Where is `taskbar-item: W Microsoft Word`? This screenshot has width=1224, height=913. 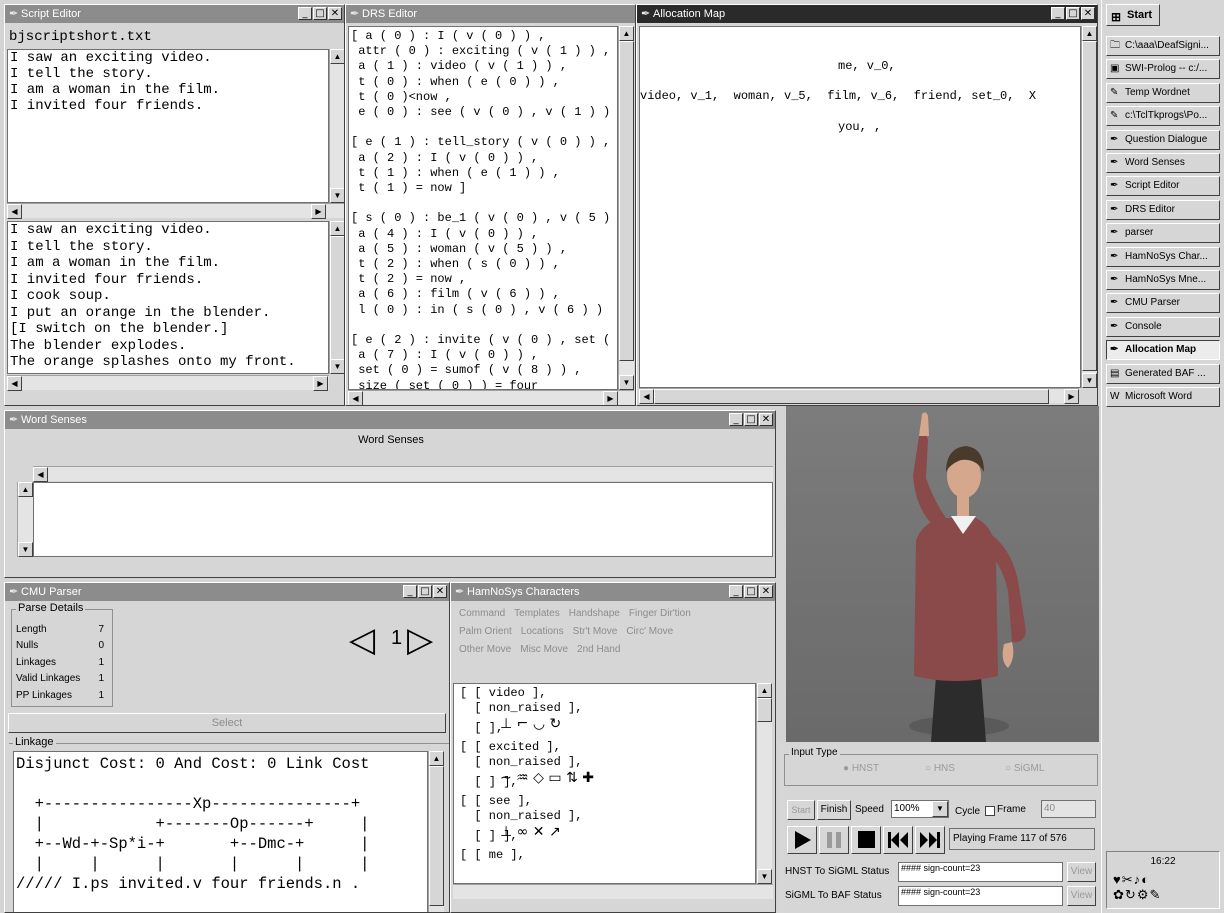 taskbar-item: W Microsoft Word is located at coordinates (1163, 397).